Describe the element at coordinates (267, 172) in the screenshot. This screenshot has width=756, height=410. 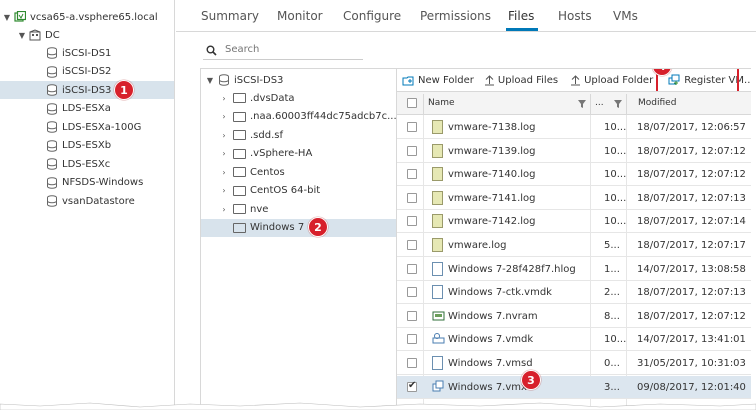
I see `folder-label: Centos` at that location.